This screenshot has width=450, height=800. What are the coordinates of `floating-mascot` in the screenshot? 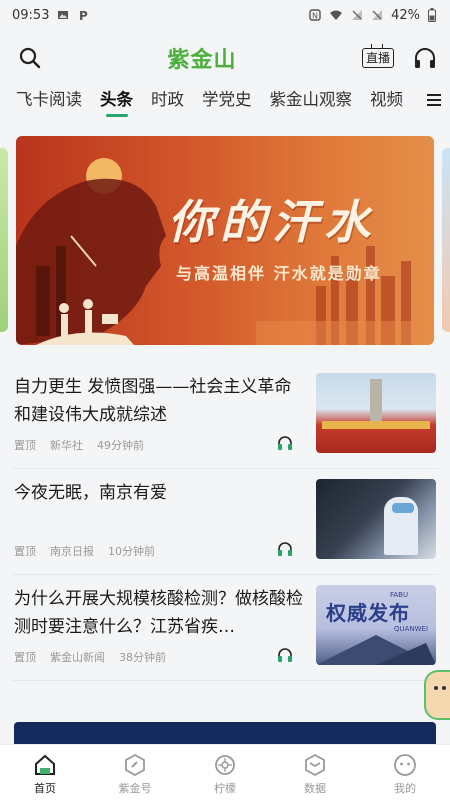 It's located at (437, 695).